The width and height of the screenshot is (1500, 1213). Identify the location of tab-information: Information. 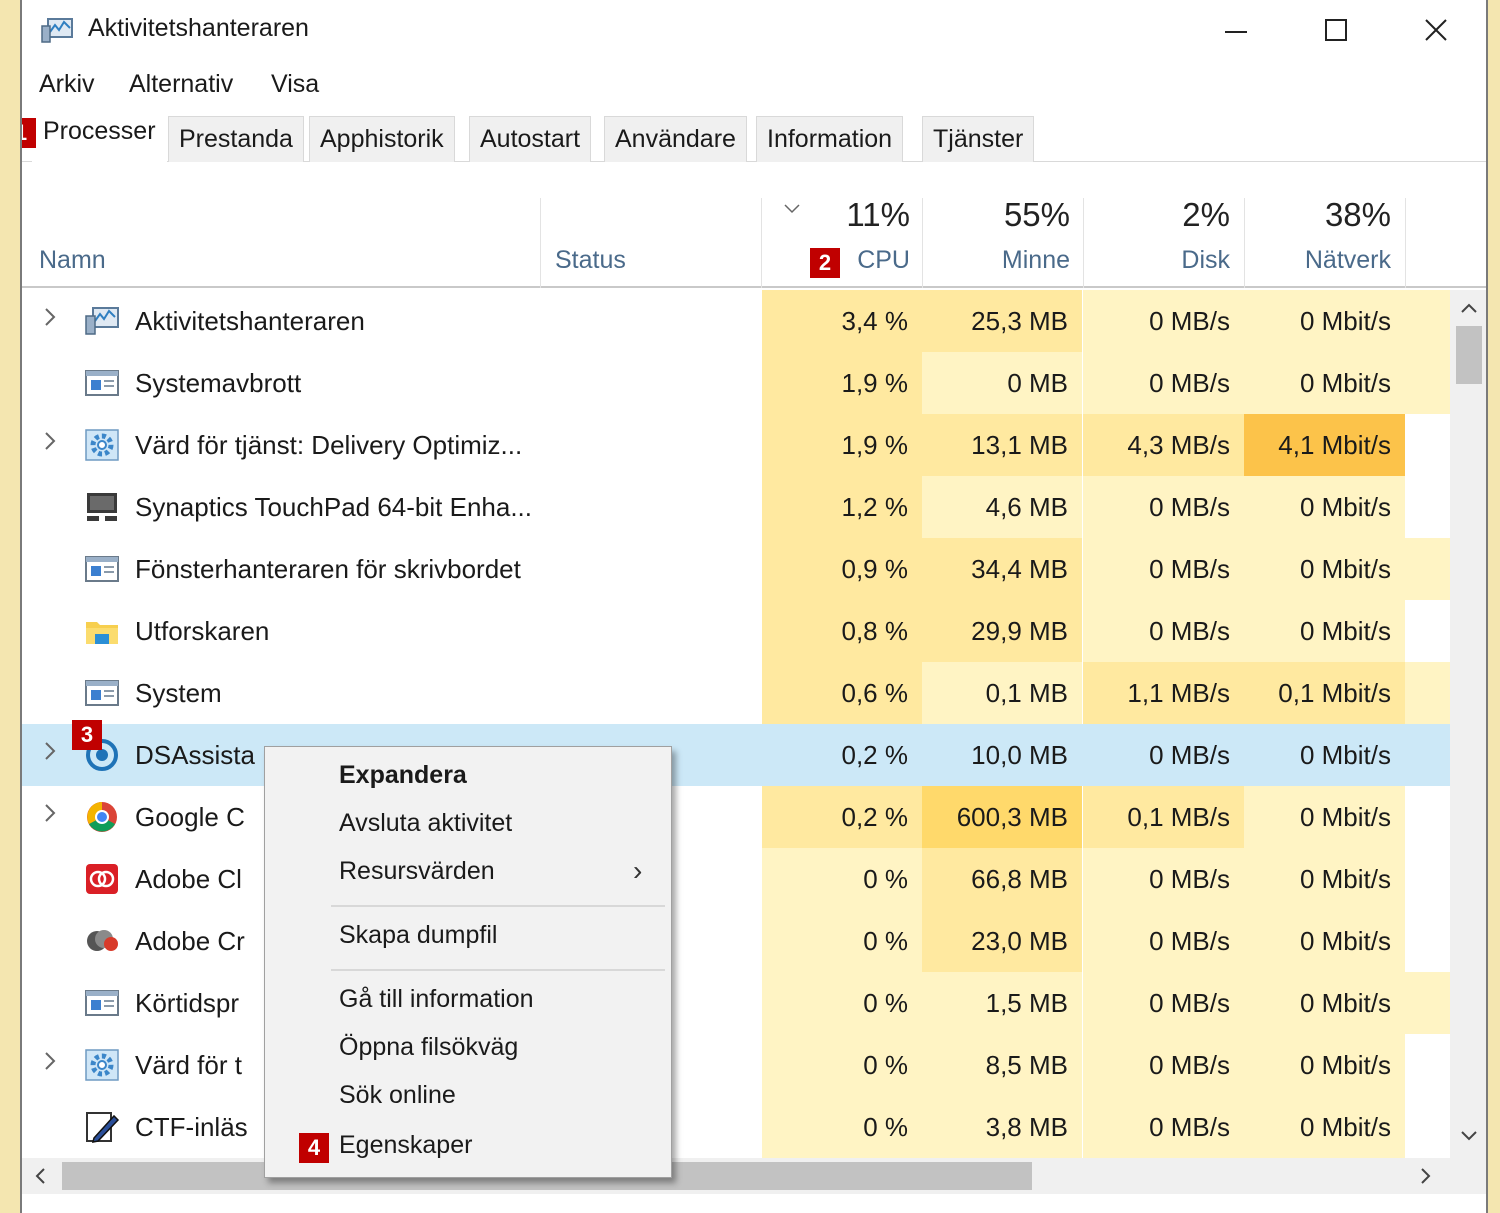
(830, 139).